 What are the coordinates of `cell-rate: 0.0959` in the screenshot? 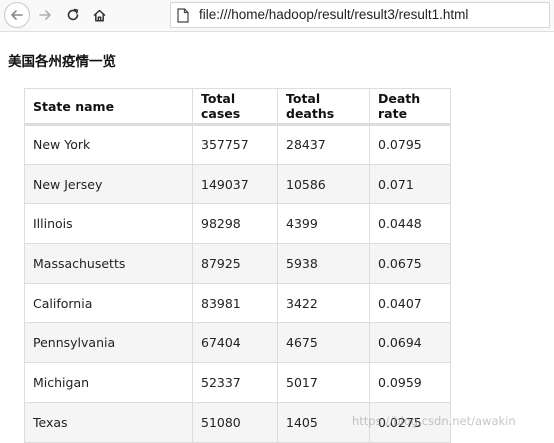 It's located at (410, 382).